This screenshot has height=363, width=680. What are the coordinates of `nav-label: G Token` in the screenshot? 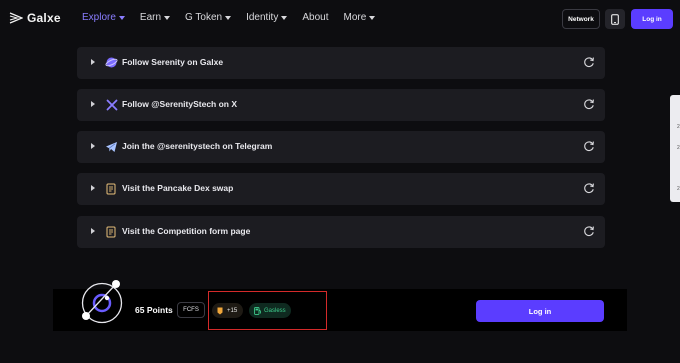 It's located at (204, 17).